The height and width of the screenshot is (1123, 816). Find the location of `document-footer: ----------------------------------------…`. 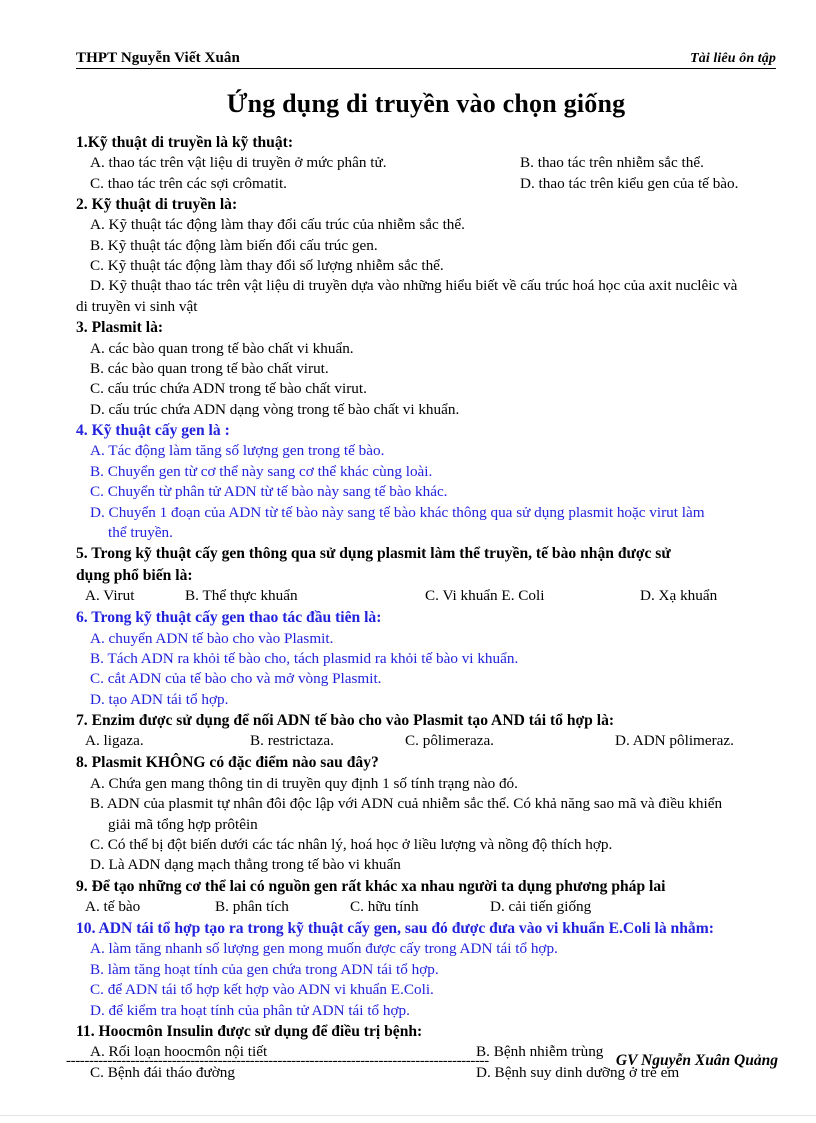

document-footer: ----------------------------------------… is located at coordinates (422, 1061).